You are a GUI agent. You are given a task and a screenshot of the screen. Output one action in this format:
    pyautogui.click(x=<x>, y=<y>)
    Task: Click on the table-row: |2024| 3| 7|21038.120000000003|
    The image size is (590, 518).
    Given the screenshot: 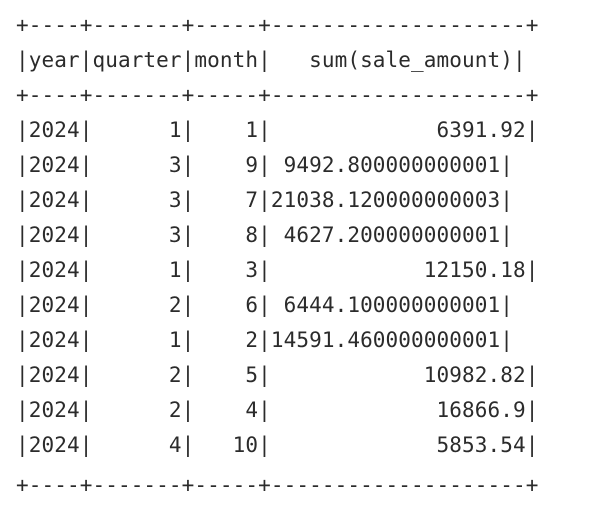 What is the action you would take?
    pyautogui.click(x=264, y=200)
    